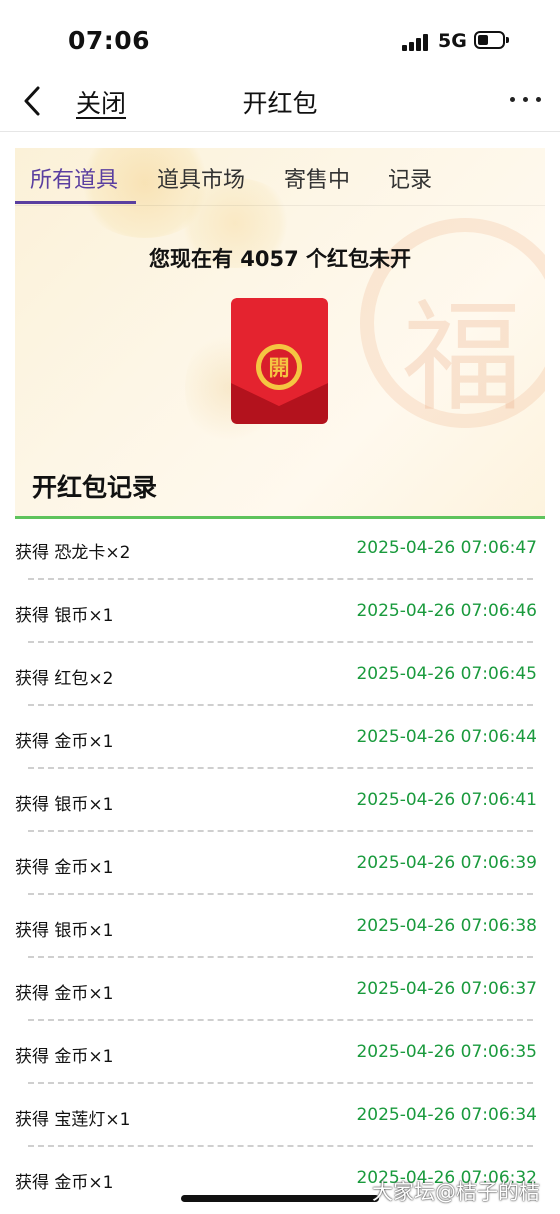 Image resolution: width=560 pixels, height=1214 pixels. I want to click on list-item: 获得 金币×1 2025-04-26 07:06:35, so click(280, 1054).